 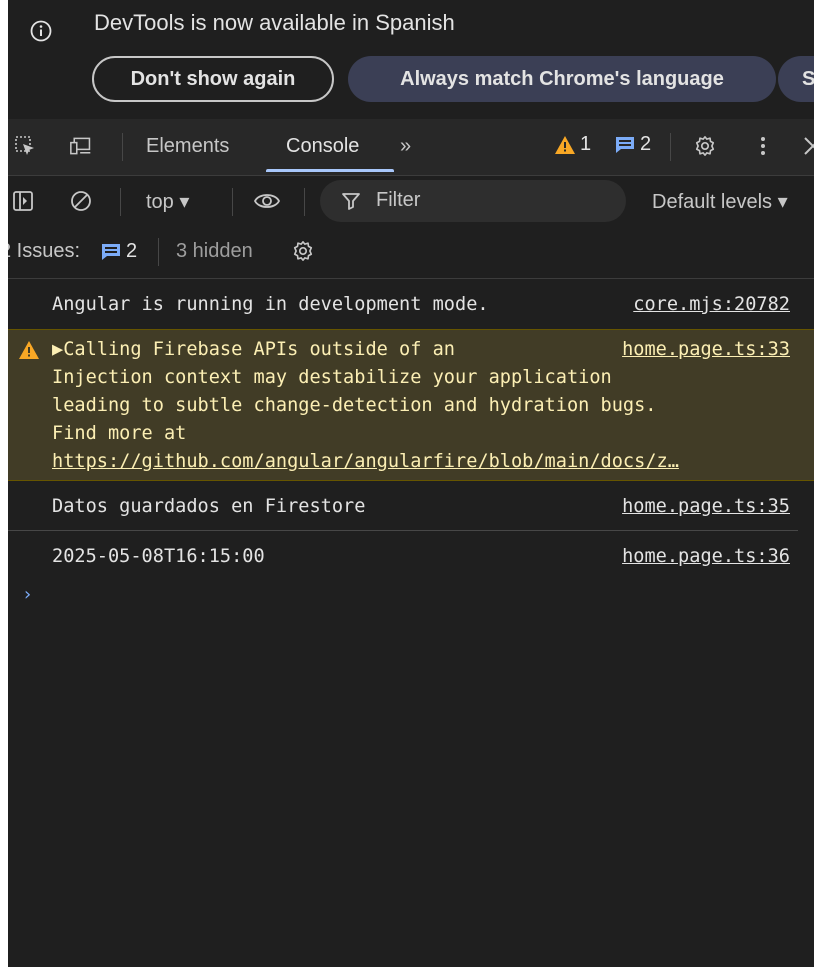 I want to click on message-source-link: home.page.ts:35, so click(x=706, y=507).